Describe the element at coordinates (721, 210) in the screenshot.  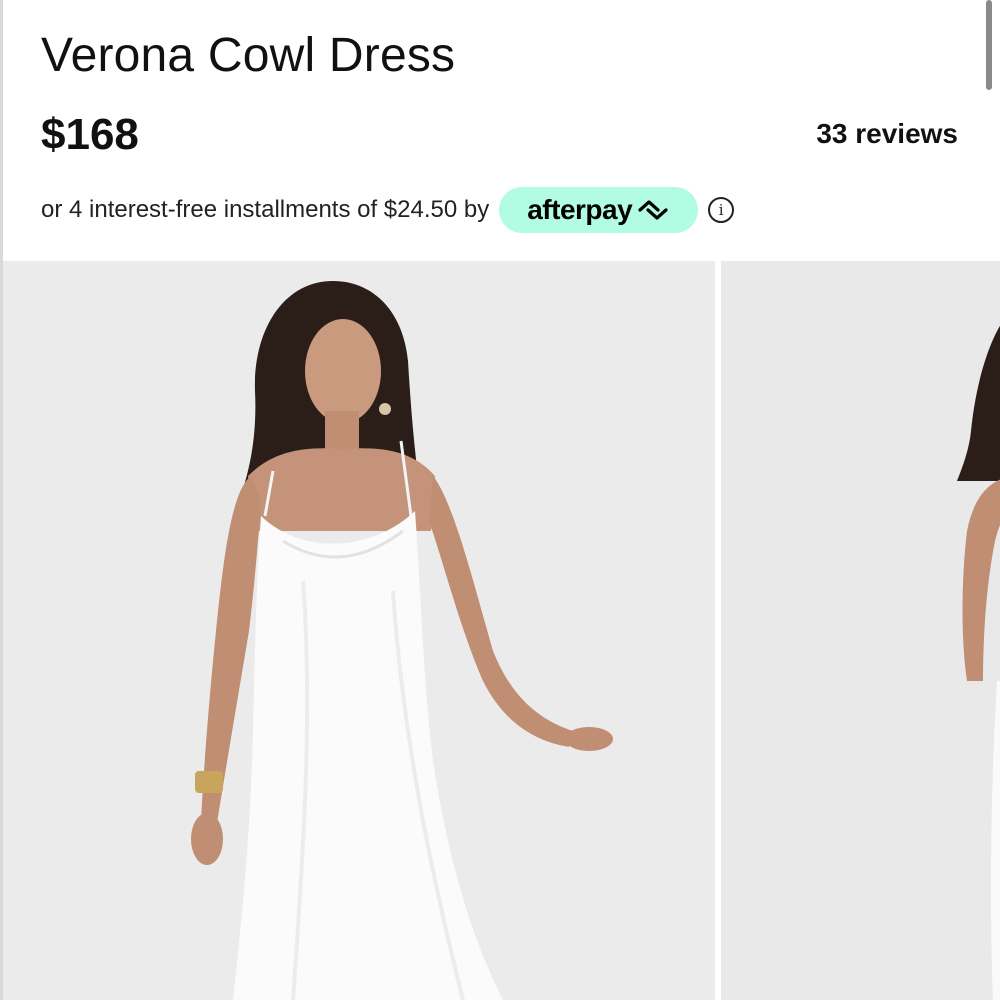
I see `info-circle-icon: i` at that location.